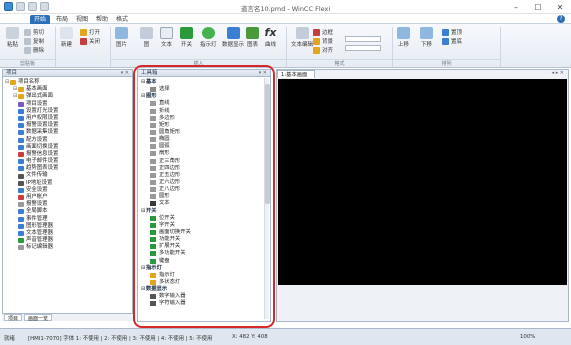  What do you see at coordinates (68, 247) in the screenshot?
I see `tree-item: 标记编辑器` at bounding box center [68, 247].